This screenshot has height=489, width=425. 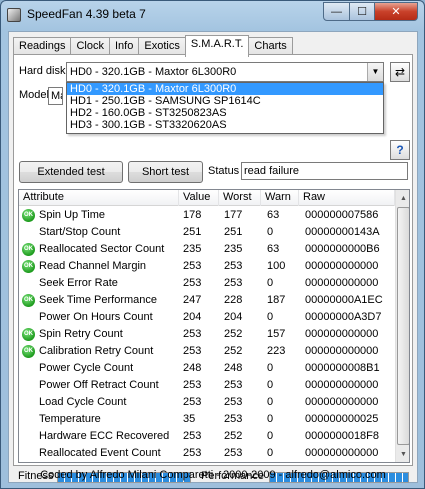 What do you see at coordinates (402, 198) in the screenshot?
I see `scroll-up-icon: ▲` at bounding box center [402, 198].